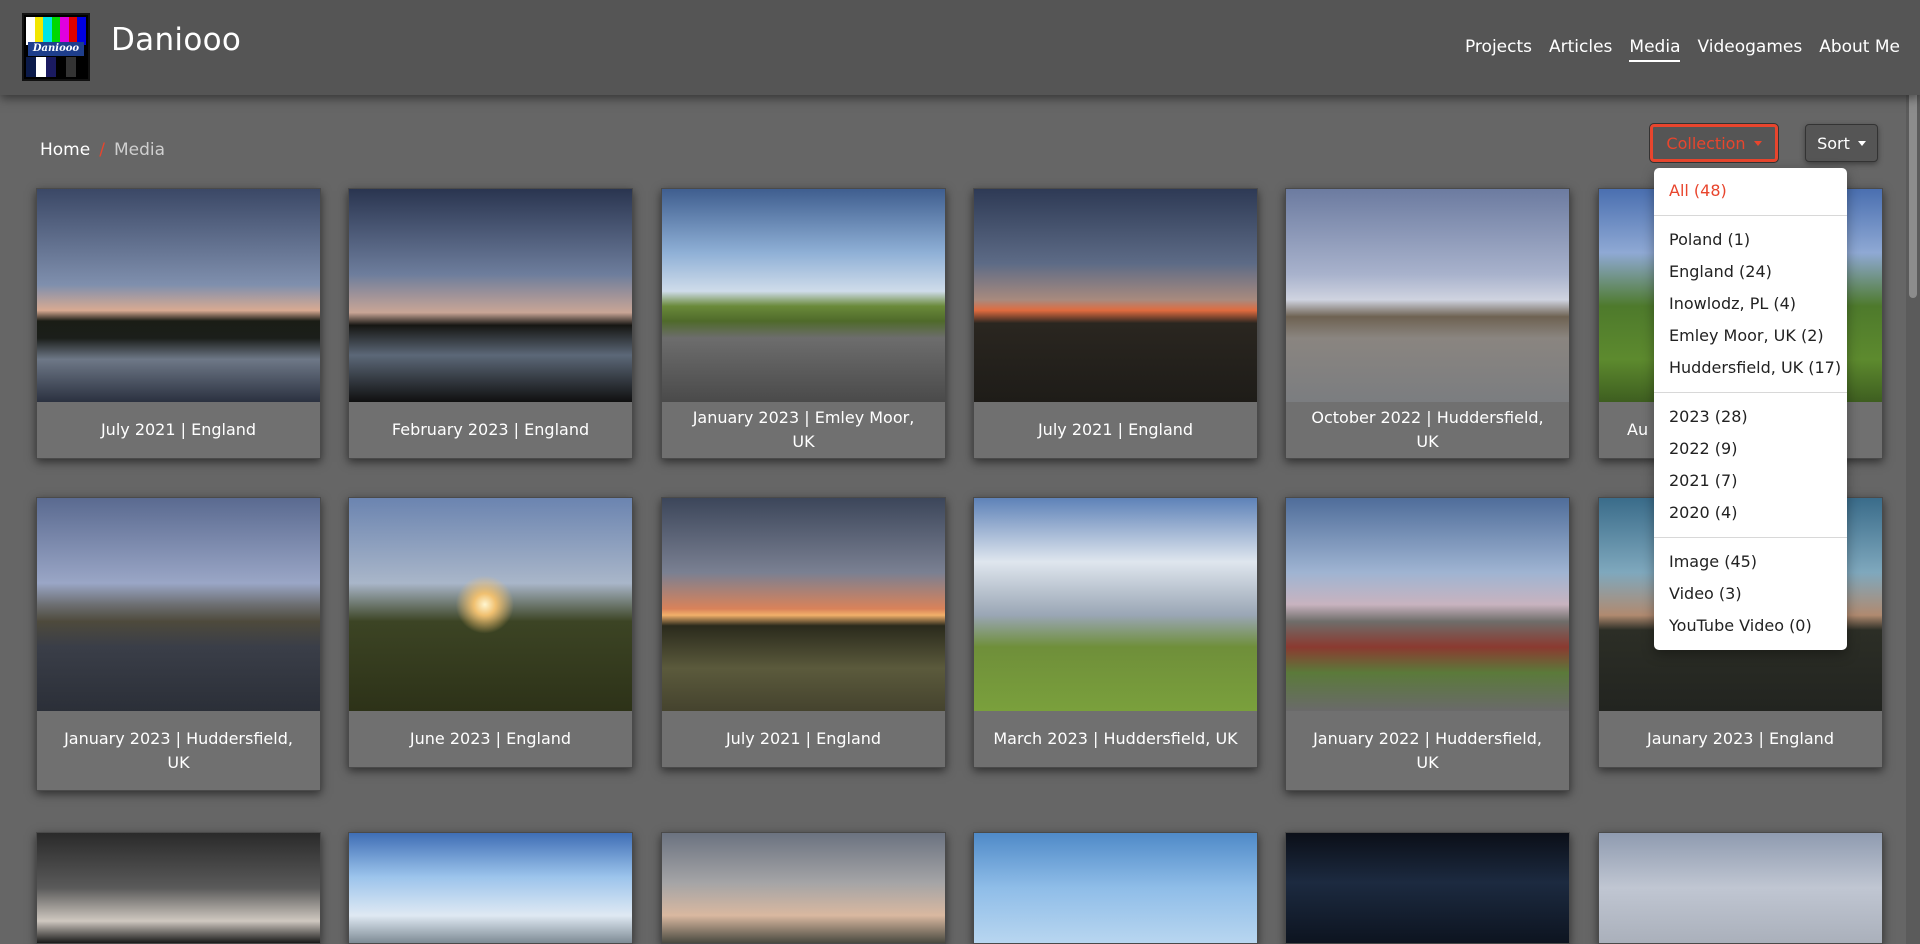 This screenshot has height=944, width=1920. What do you see at coordinates (56, 31) in the screenshot?
I see `logo-color-bars` at bounding box center [56, 31].